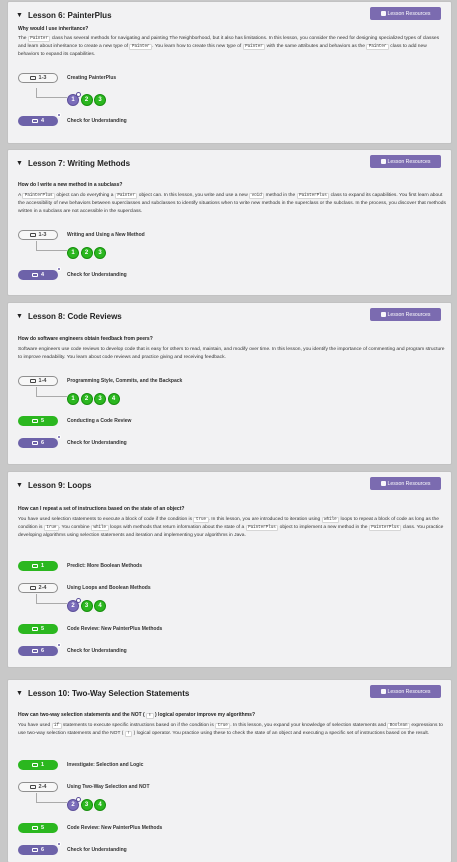 Image resolution: width=457 pixels, height=862 pixels. What do you see at coordinates (91, 78) in the screenshot?
I see `activity-title: Creating PainterPlus` at bounding box center [91, 78].